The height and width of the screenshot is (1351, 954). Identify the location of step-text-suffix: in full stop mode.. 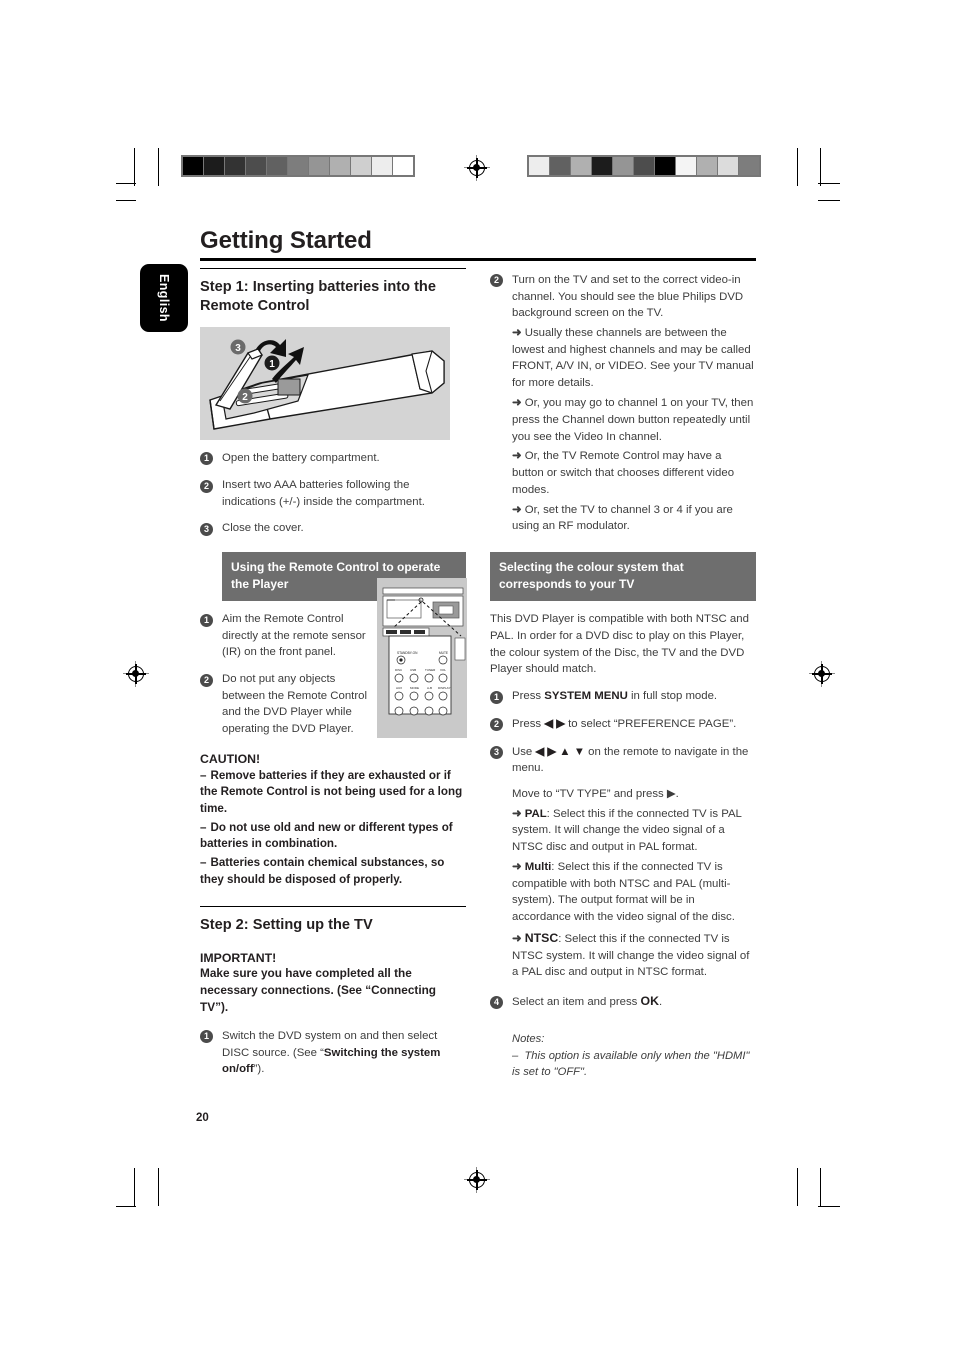
(672, 696).